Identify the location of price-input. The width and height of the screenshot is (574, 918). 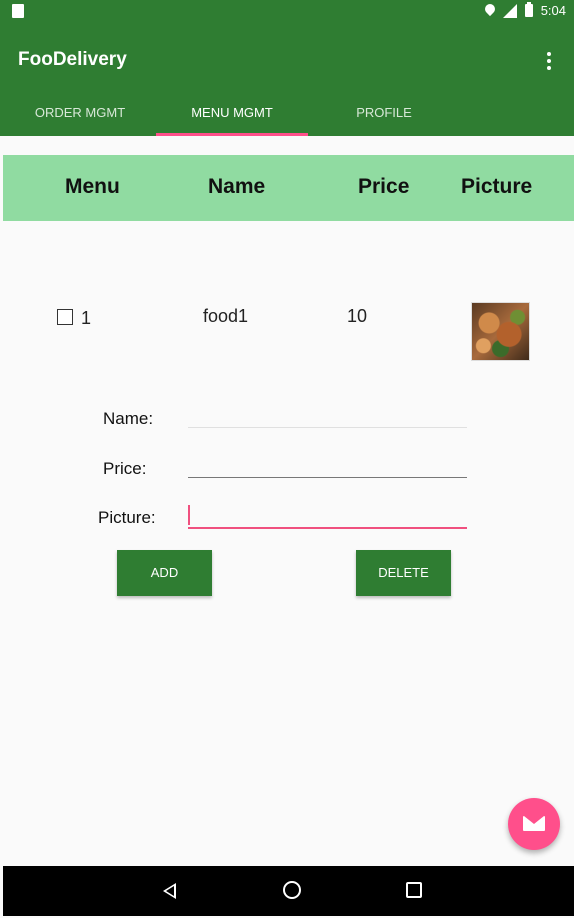
(327, 465).